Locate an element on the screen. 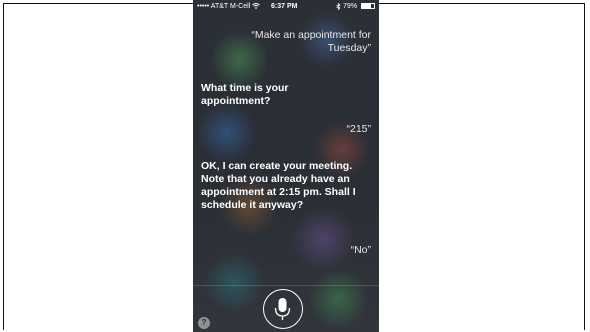 The image size is (590, 332). status-right: 79% is located at coordinates (355, 7).